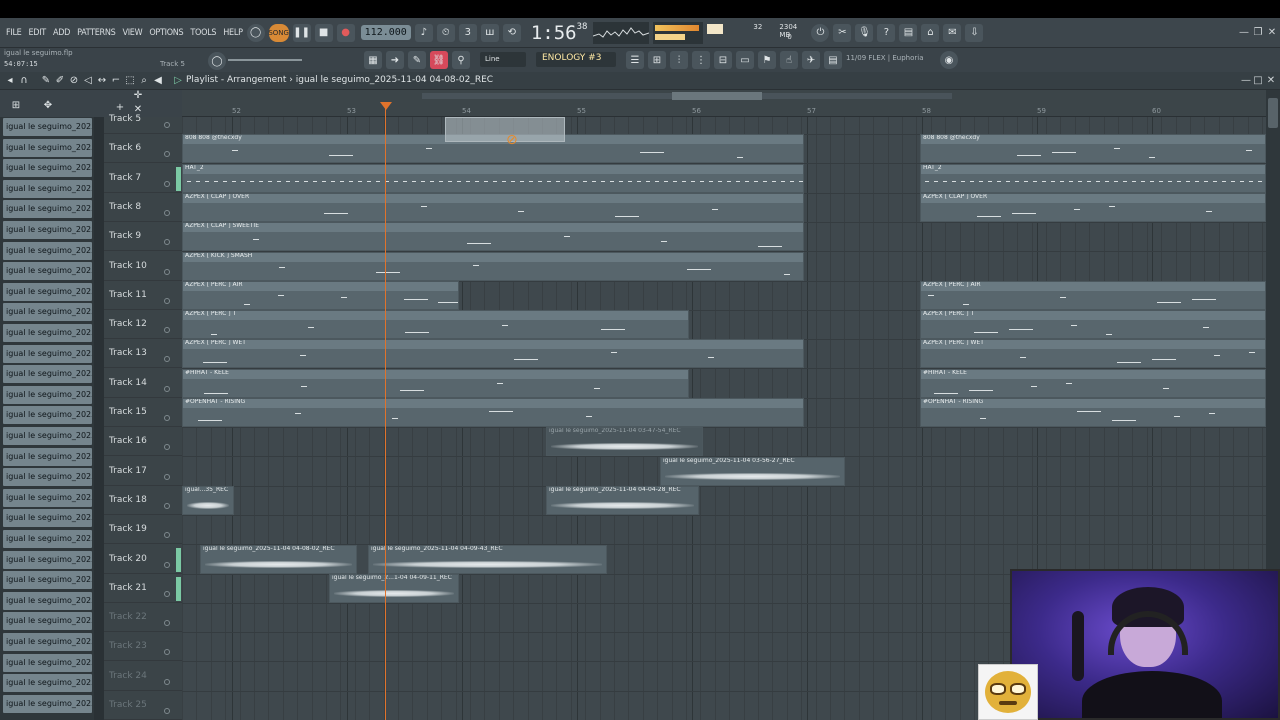  What do you see at coordinates (423, 32) in the screenshot?
I see `metronome-icon: ♪` at bounding box center [423, 32].